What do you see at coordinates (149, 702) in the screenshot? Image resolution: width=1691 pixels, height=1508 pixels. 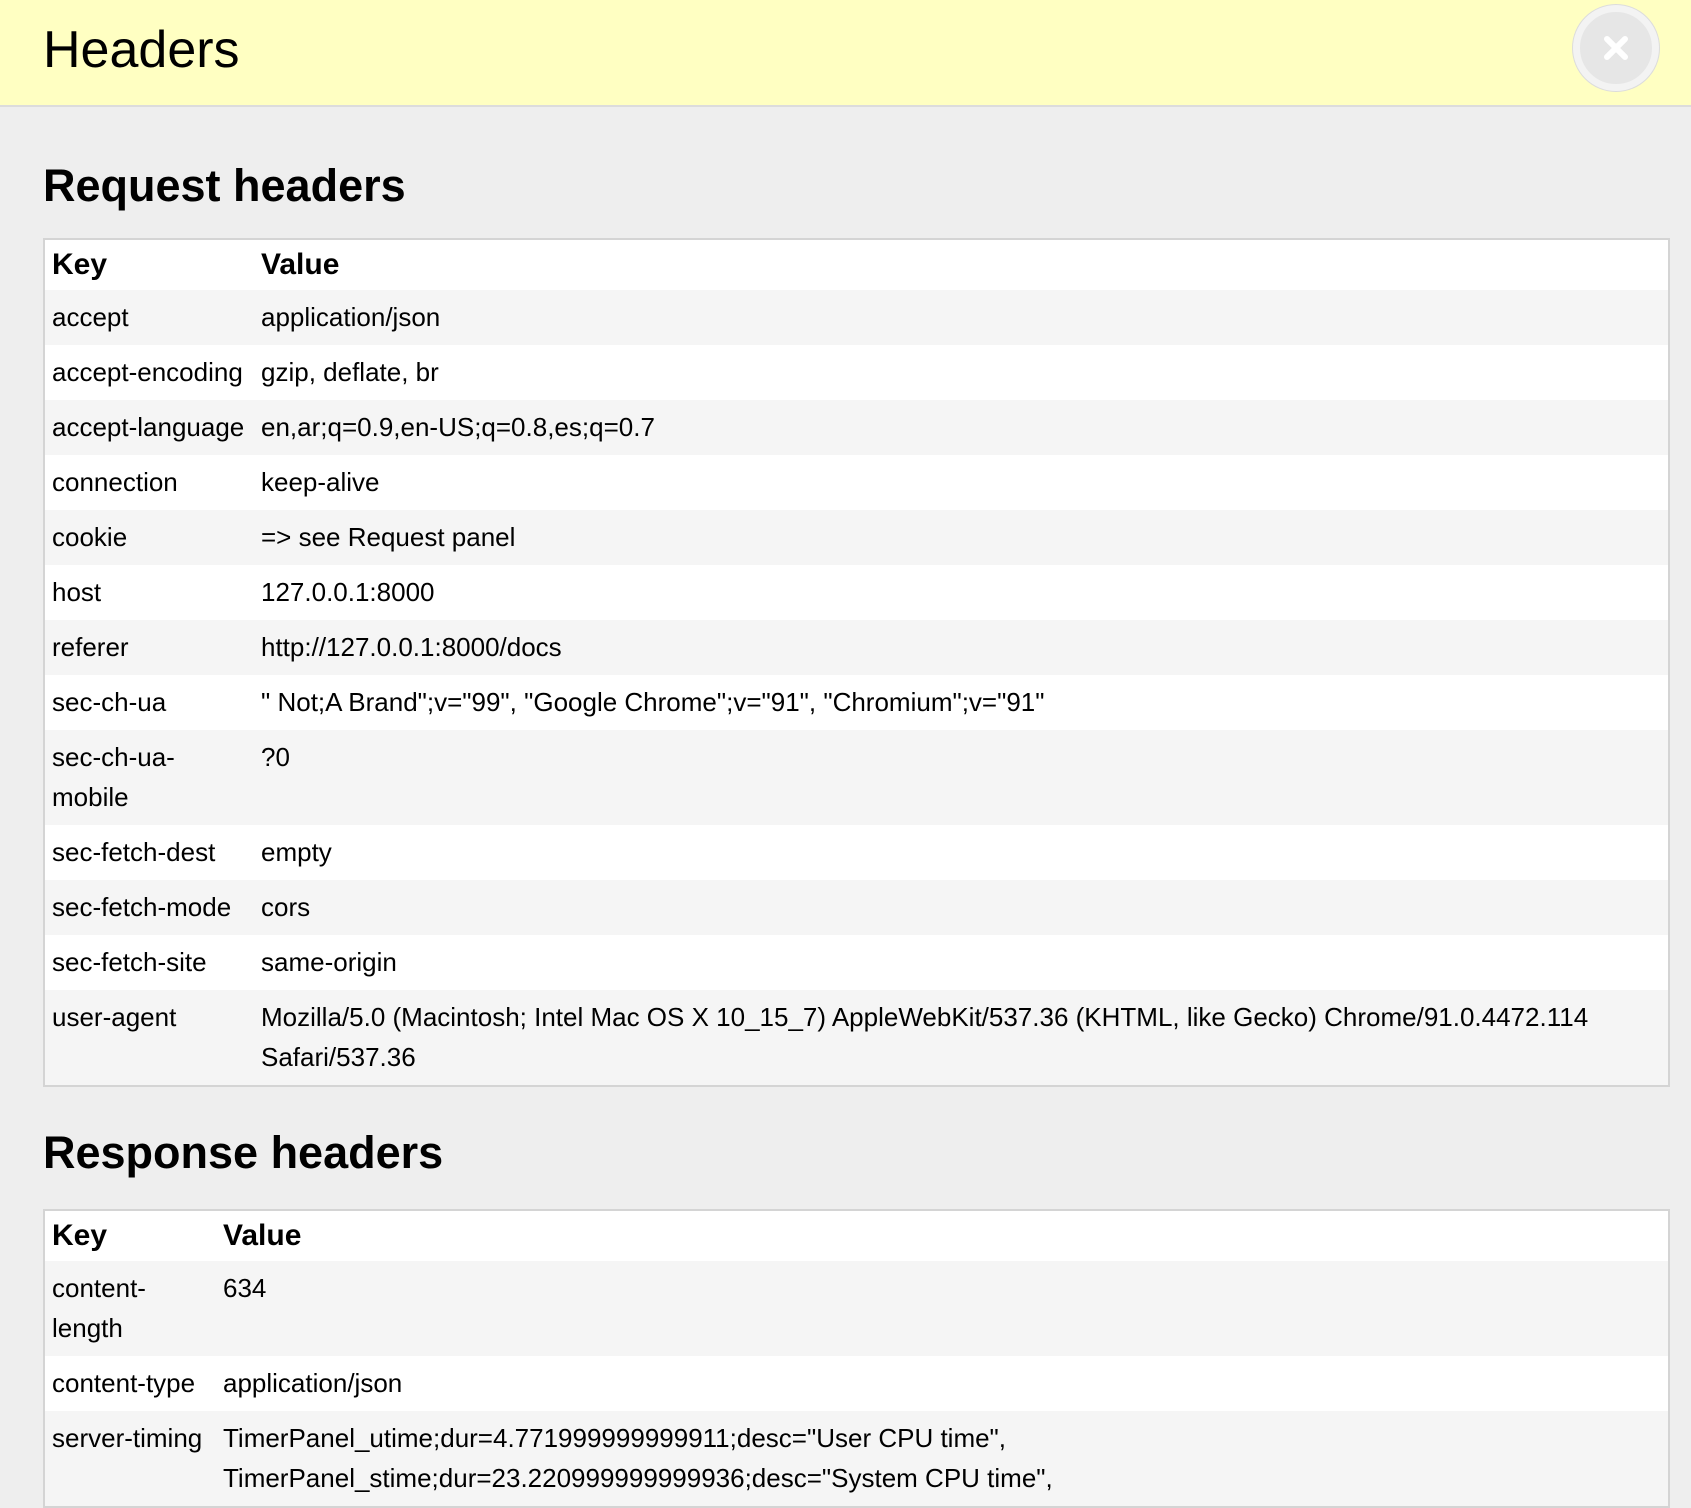 I see `header-key-cell: sec-ch-ua` at bounding box center [149, 702].